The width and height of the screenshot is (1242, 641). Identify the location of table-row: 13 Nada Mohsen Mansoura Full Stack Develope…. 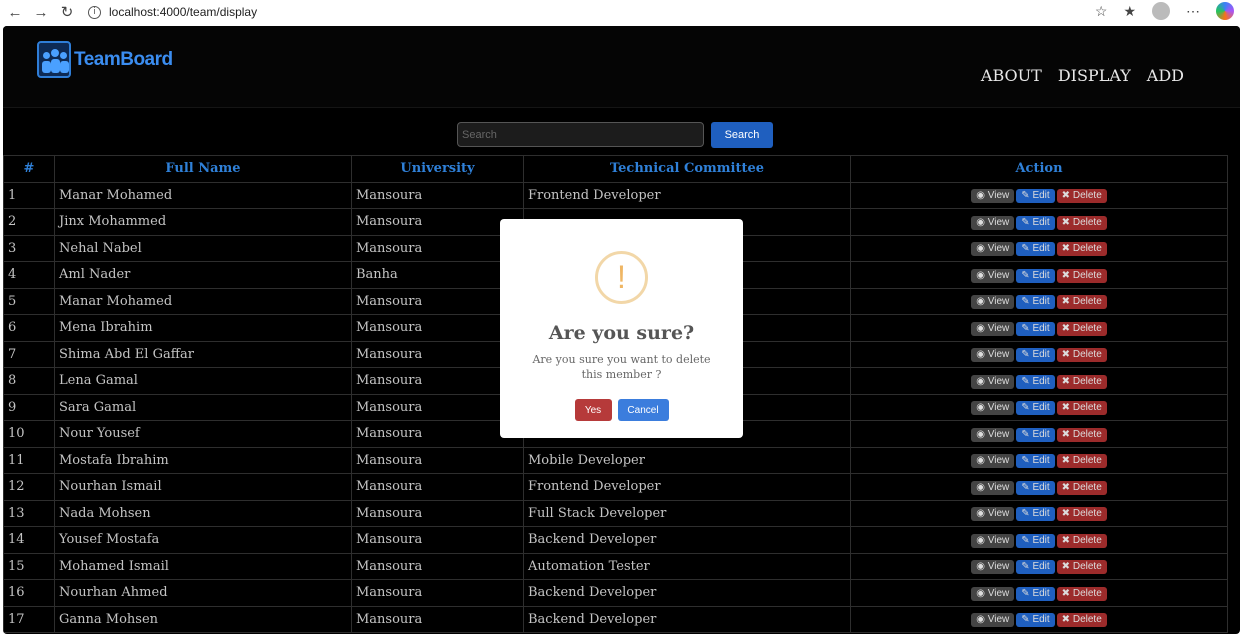
(615, 513).